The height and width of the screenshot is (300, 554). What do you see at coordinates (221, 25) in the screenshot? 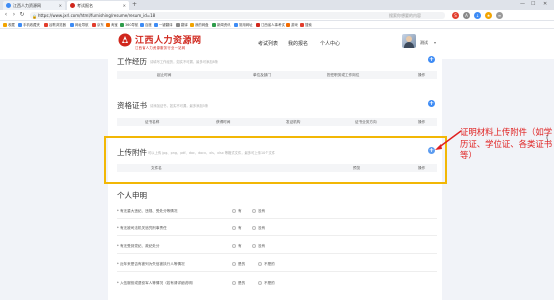
I see `bookmark-item: 新闻资讯` at bounding box center [221, 25].